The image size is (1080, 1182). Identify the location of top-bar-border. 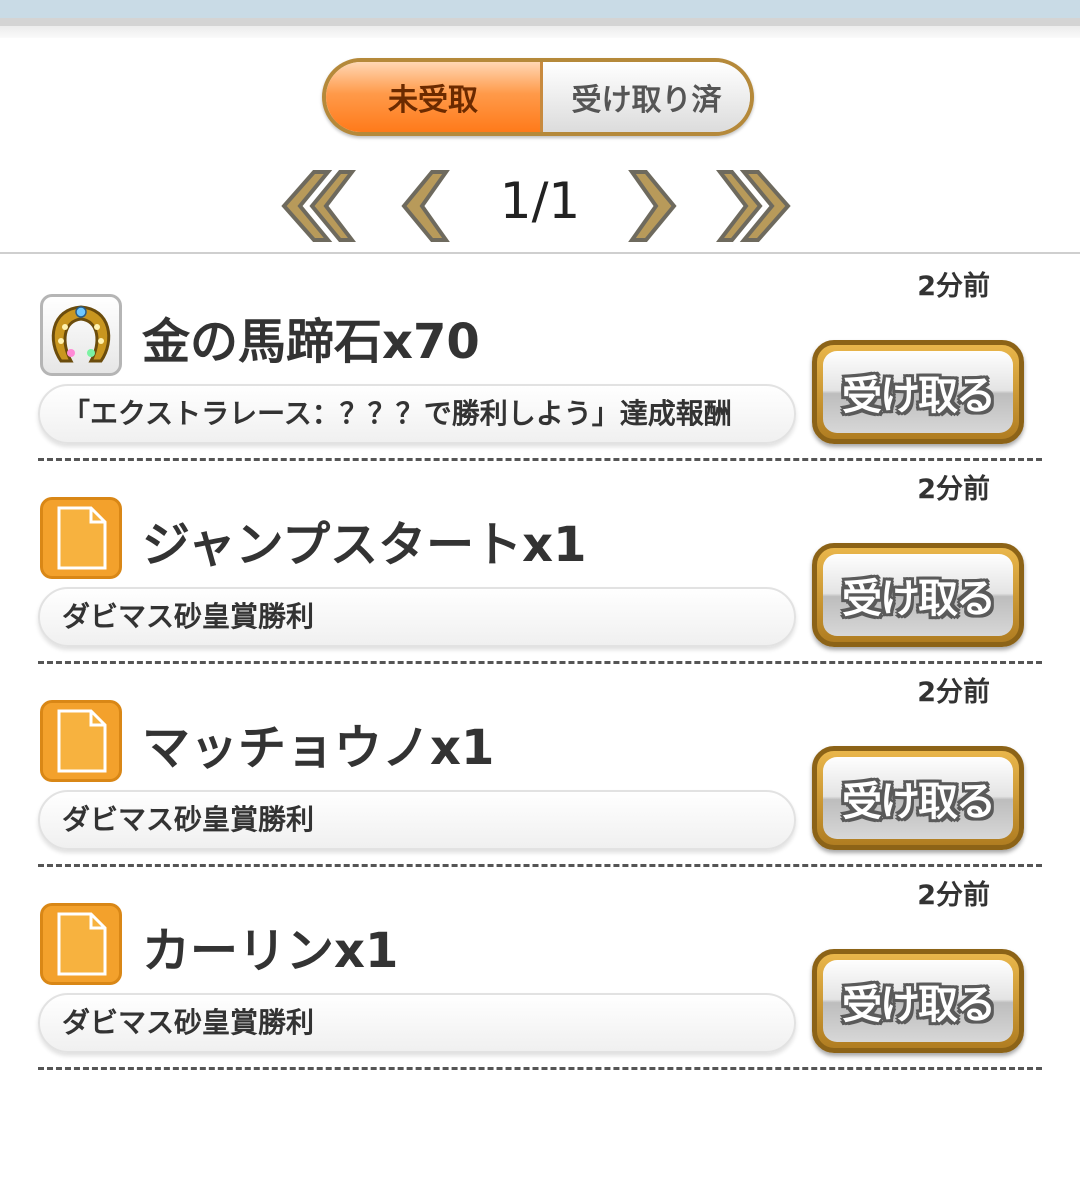
(540, 22).